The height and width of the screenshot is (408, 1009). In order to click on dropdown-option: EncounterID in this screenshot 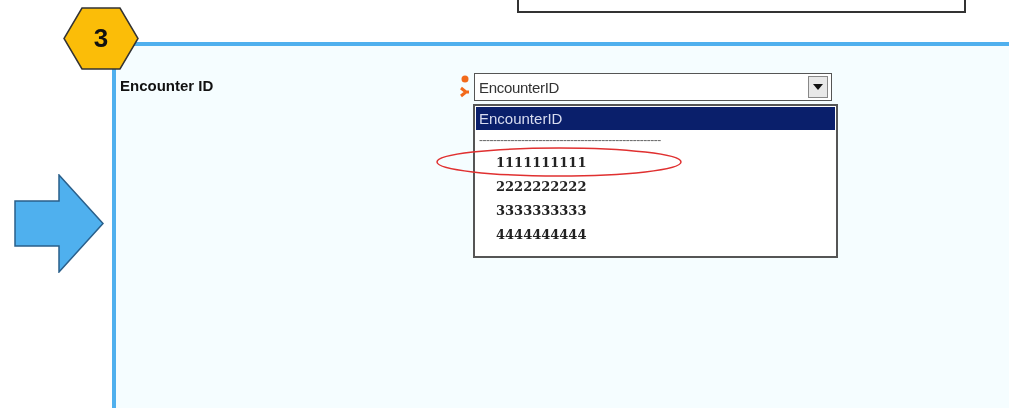, I will do `click(655, 118)`.